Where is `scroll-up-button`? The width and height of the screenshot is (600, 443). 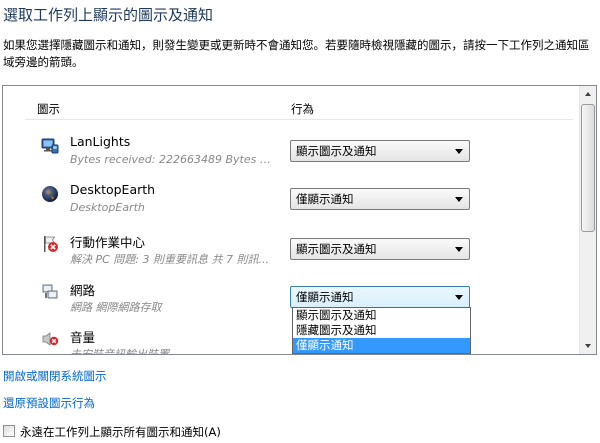 scroll-up-button is located at coordinates (588, 94).